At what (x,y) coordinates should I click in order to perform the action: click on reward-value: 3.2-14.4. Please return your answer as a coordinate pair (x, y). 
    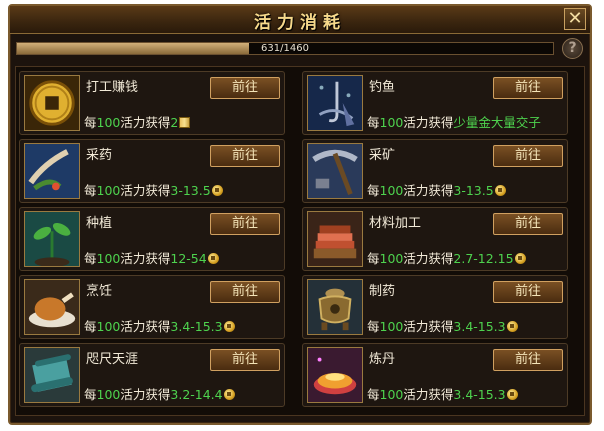
    Looking at the image, I should click on (196, 394).